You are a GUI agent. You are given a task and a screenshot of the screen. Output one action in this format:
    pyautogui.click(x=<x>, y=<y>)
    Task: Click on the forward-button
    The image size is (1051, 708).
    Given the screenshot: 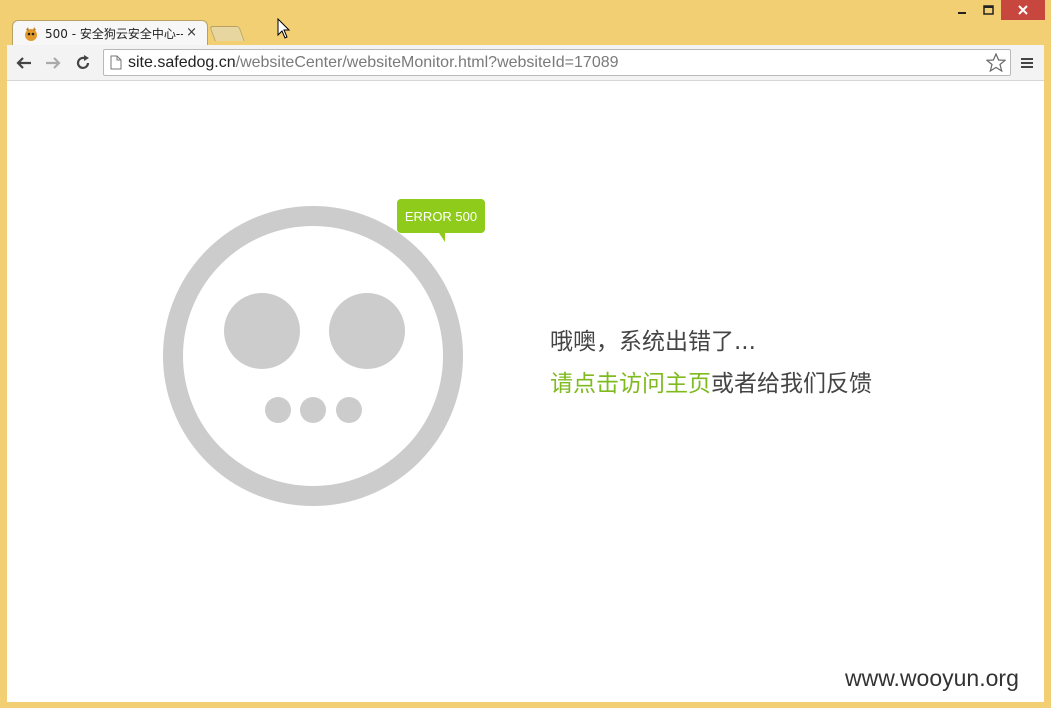 What is the action you would take?
    pyautogui.click(x=53, y=63)
    